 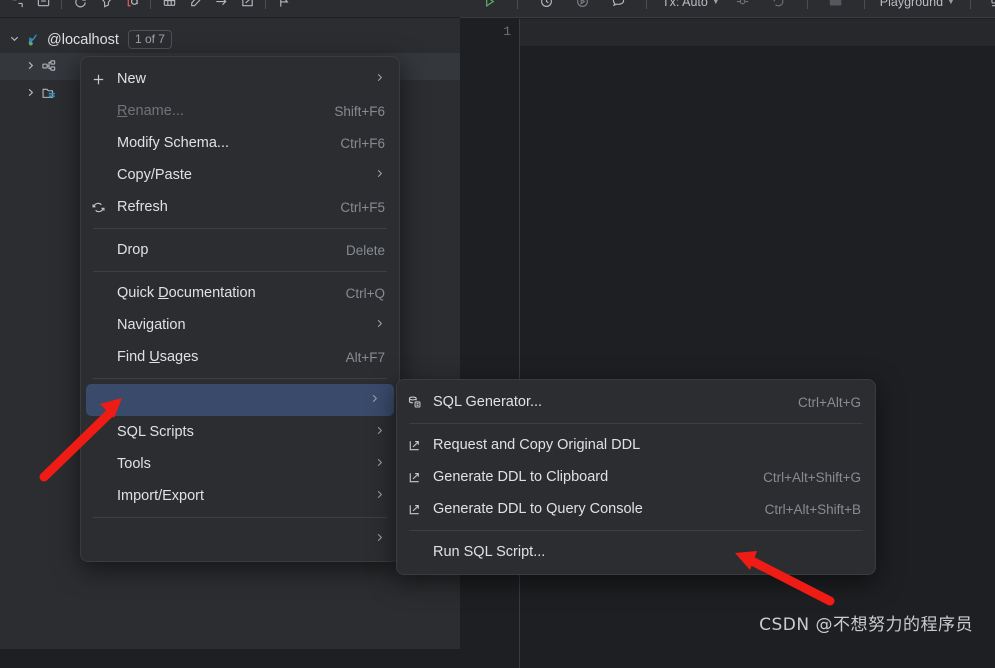 I want to click on tx-mode-label: Tx: Auto, so click(x=685, y=4).